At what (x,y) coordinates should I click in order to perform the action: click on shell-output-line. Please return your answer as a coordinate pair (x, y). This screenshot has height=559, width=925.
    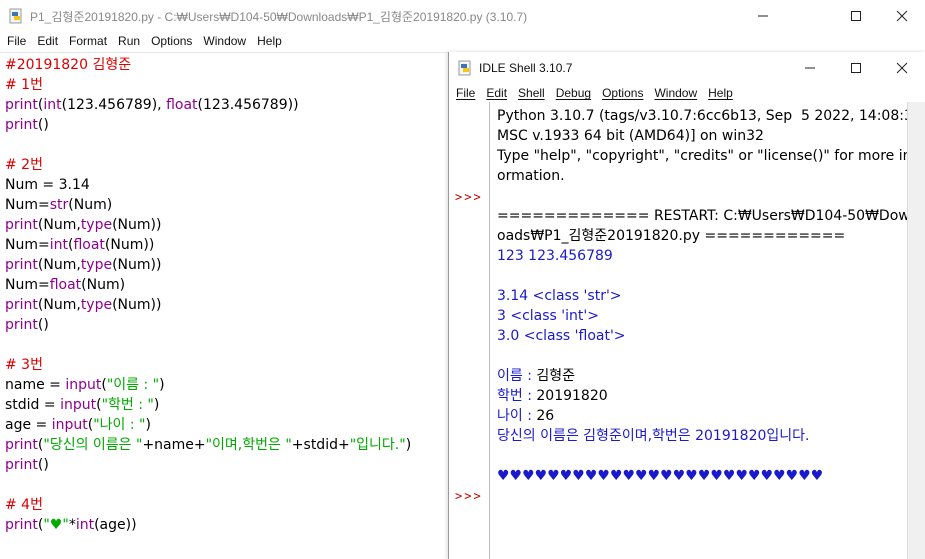
    Looking at the image, I should click on (702, 456).